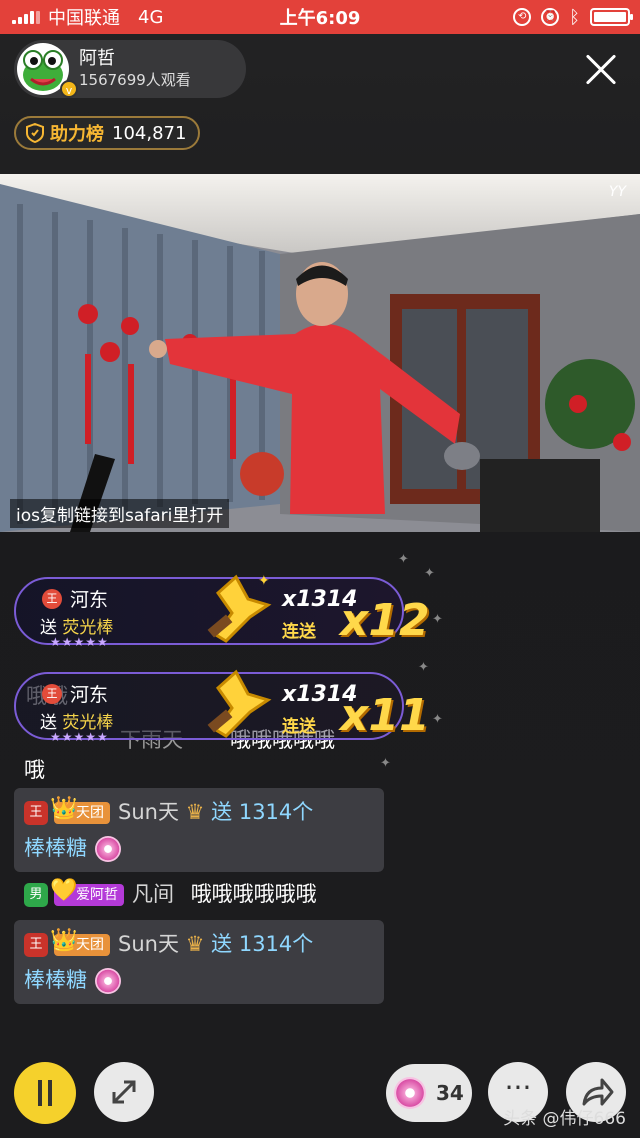 The image size is (640, 1138). I want to click on chat-line-obscured: 哦, so click(34, 770).